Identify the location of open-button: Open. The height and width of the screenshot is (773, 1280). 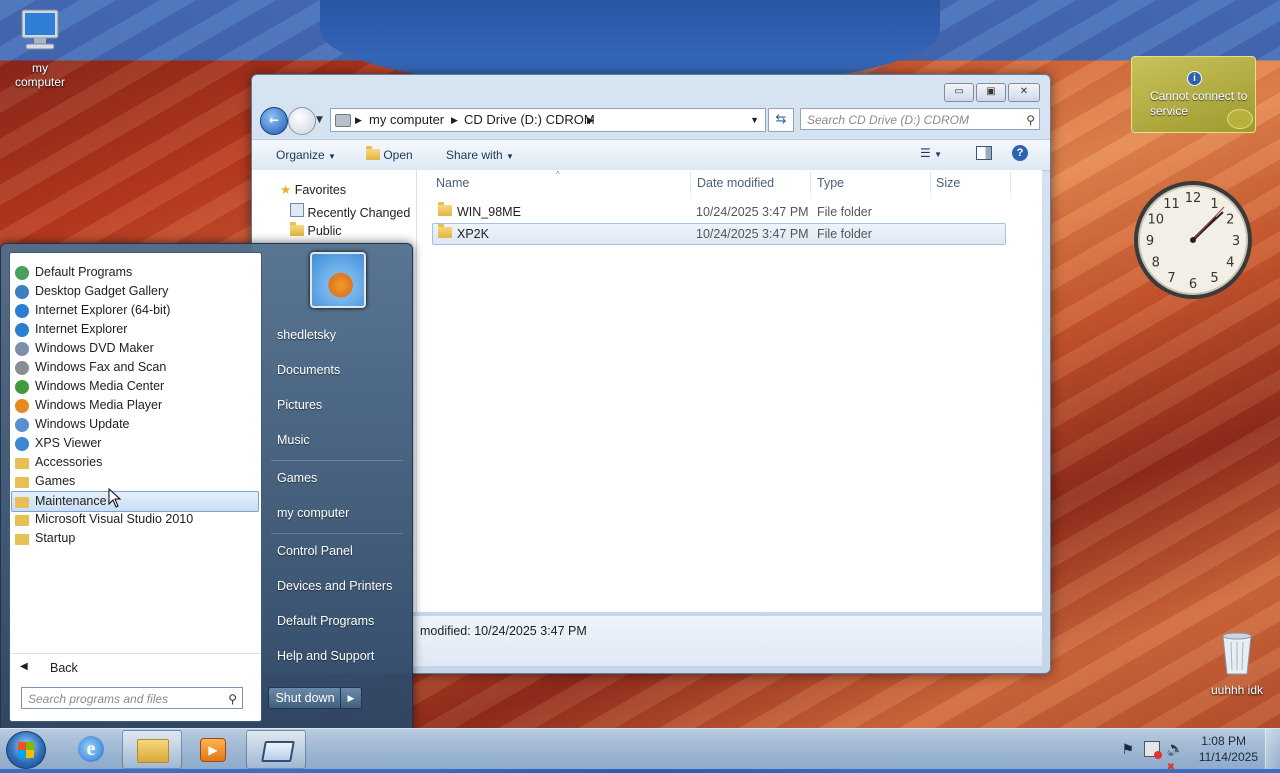
(389, 154).